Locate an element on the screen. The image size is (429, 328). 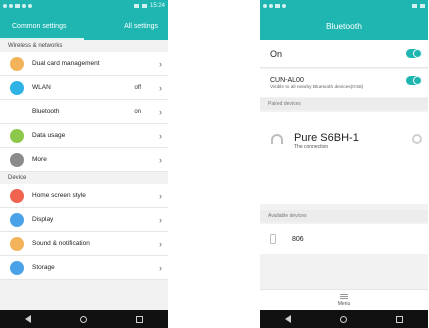
page-title: Bluetooth is located at coordinates (344, 26).